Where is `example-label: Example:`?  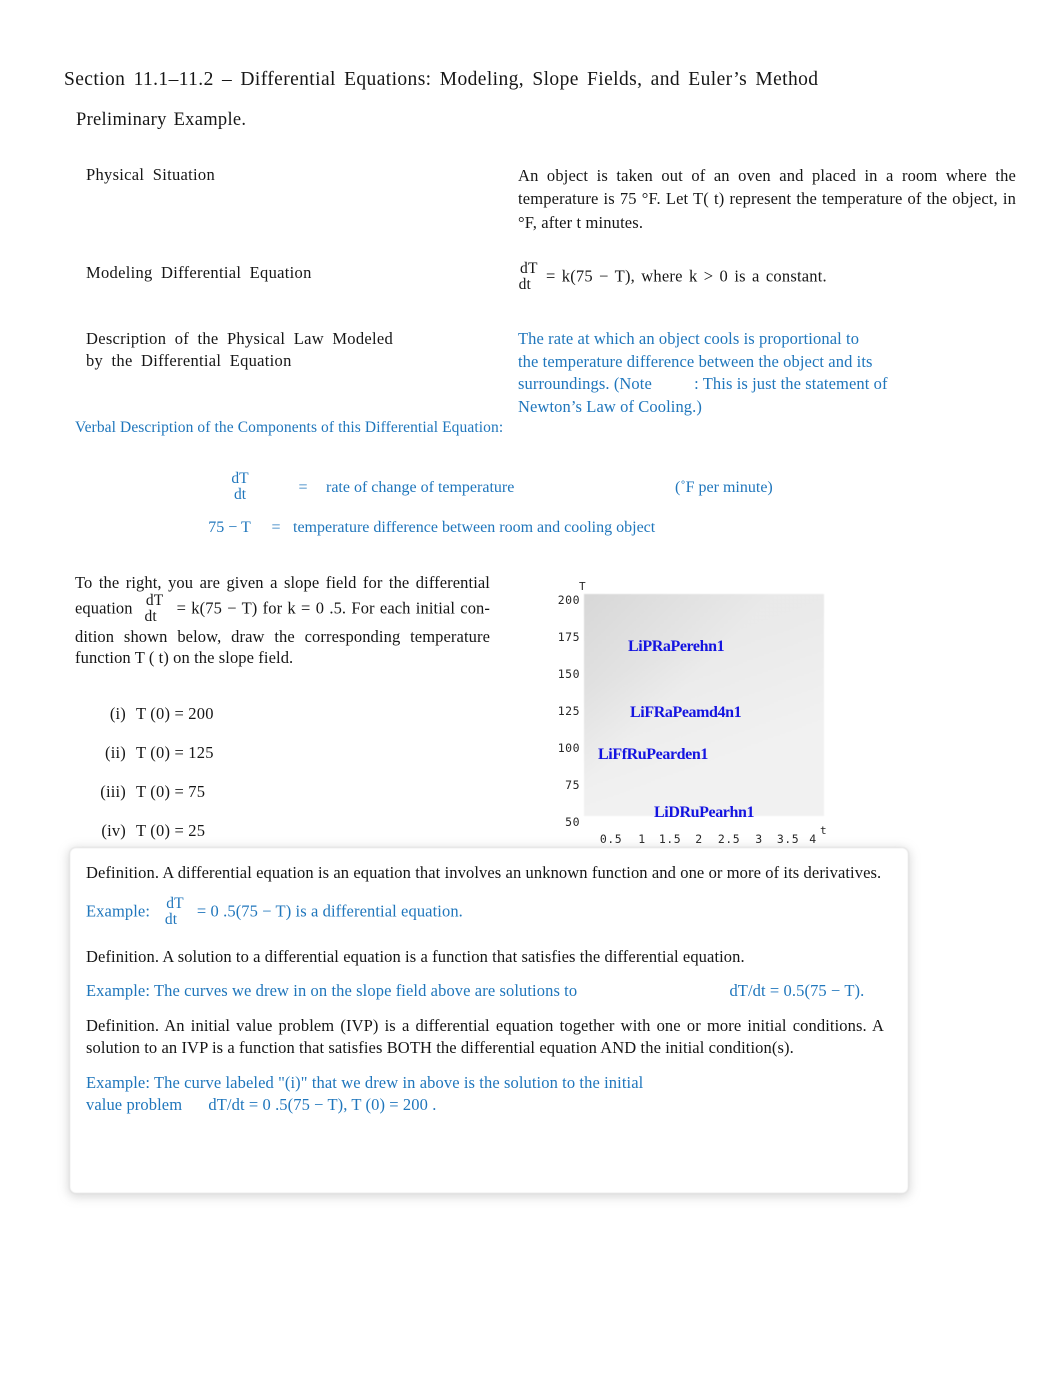
example-label: Example: is located at coordinates (118, 911).